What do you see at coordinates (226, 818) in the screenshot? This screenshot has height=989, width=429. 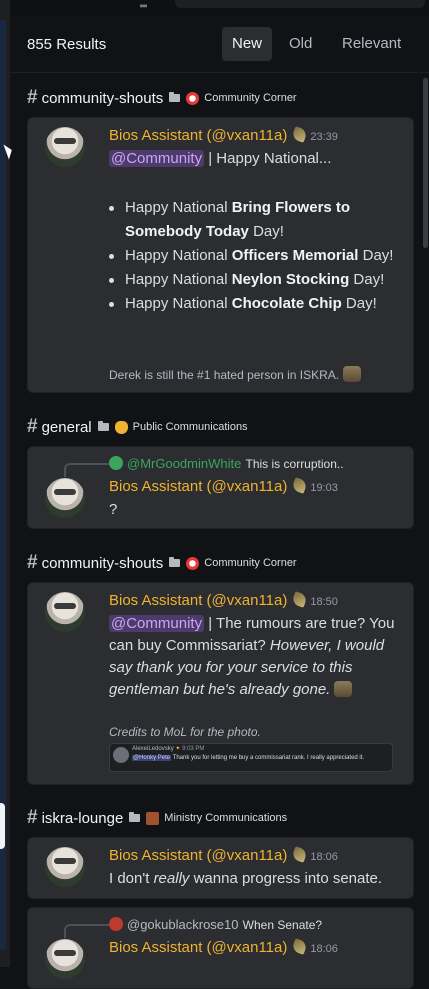 I see `category-name: Ministry Communications` at bounding box center [226, 818].